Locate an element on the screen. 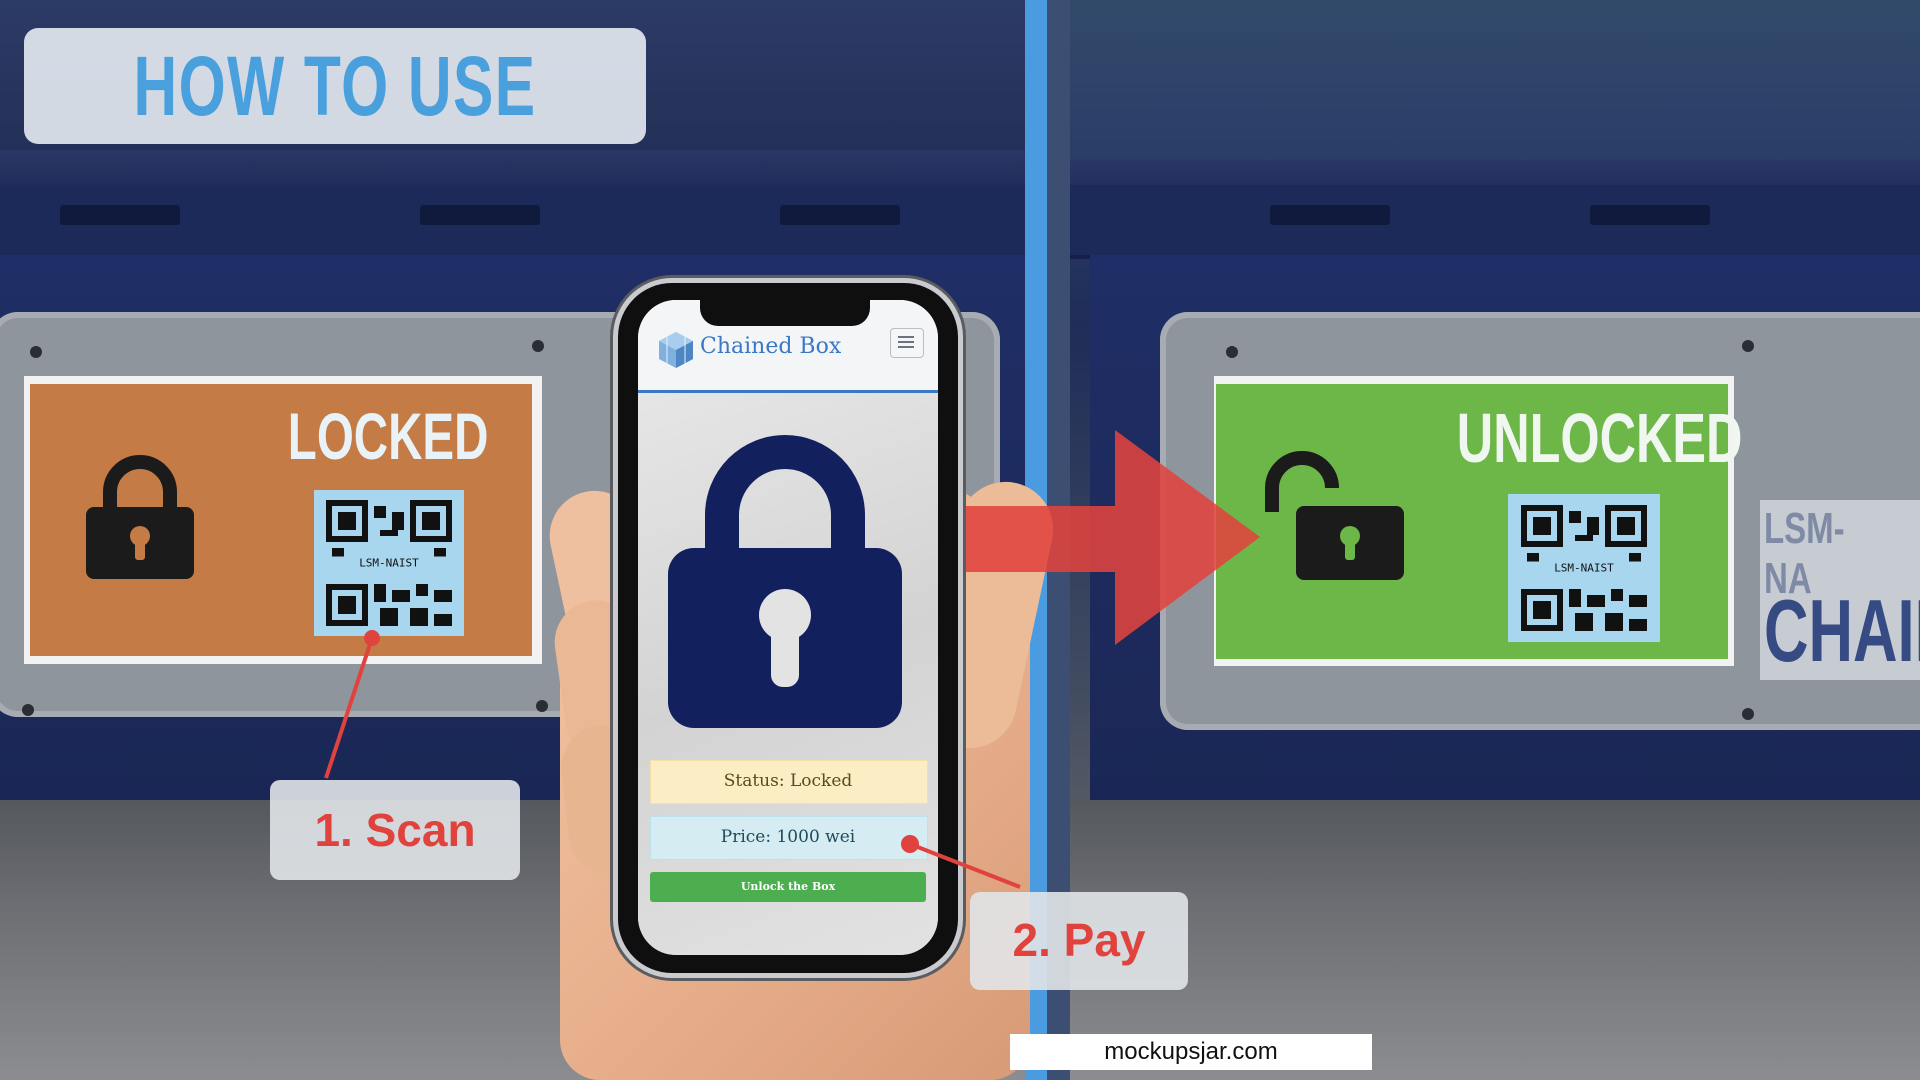 This screenshot has width=1920, height=1080. box-lid-rim is located at coordinates (512, 170).